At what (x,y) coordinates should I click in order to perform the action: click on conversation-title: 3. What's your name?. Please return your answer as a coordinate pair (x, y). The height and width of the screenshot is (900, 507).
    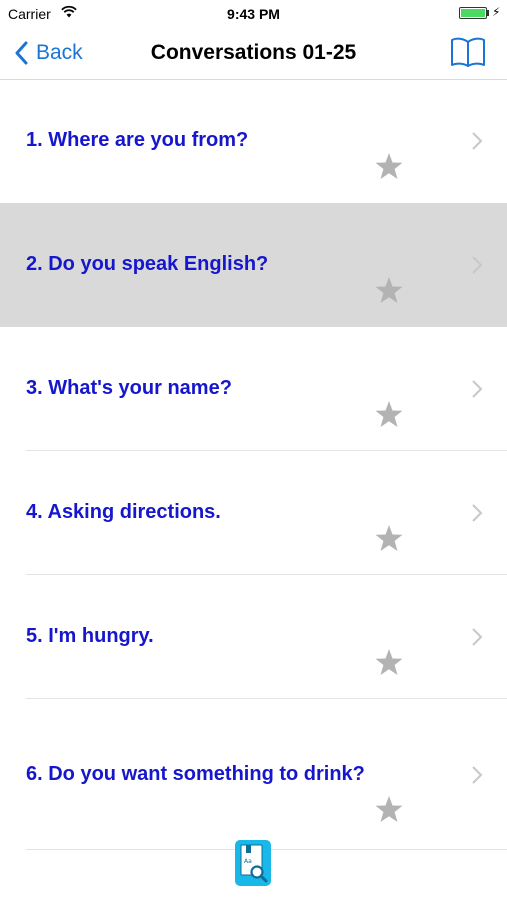
    Looking at the image, I should click on (129, 388).